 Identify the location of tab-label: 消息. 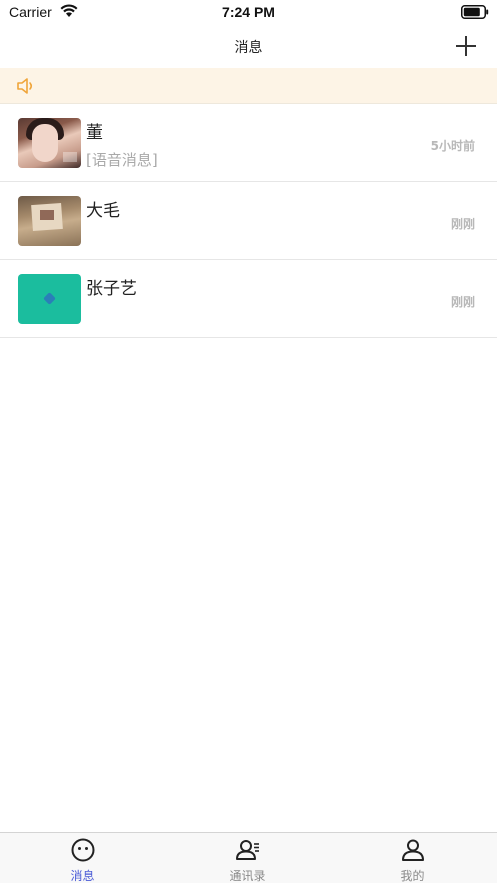
(82, 876).